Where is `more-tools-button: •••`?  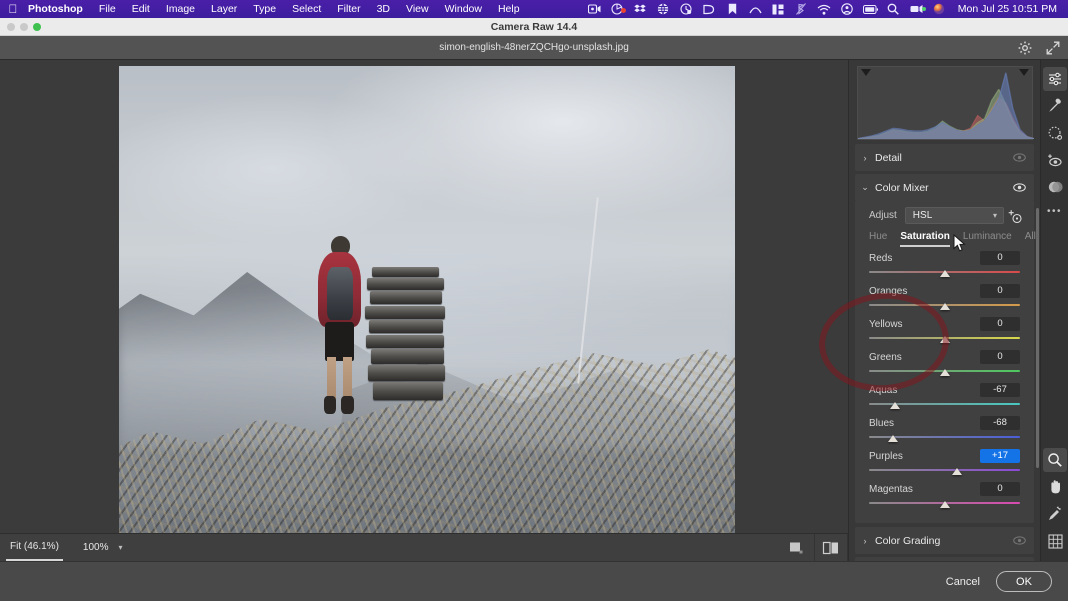
more-tools-button: ••• is located at coordinates (1054, 209).